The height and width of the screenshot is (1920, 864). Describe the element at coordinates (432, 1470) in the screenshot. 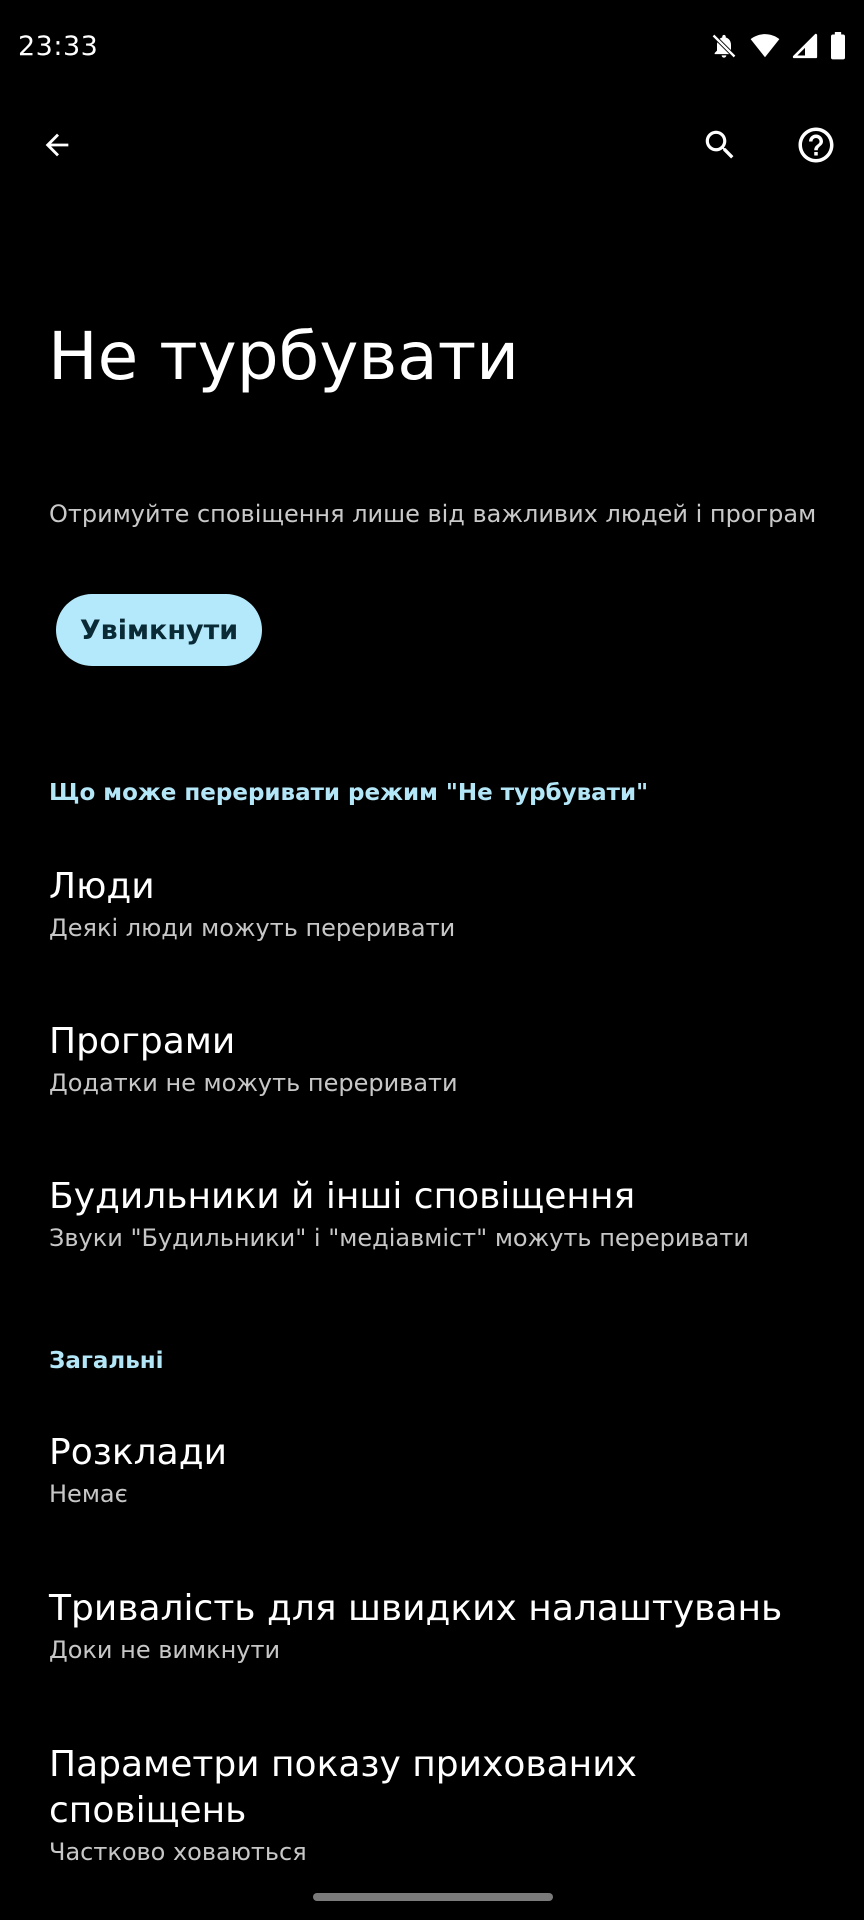

I see `list-item-schedules: Розклади Немає` at that location.